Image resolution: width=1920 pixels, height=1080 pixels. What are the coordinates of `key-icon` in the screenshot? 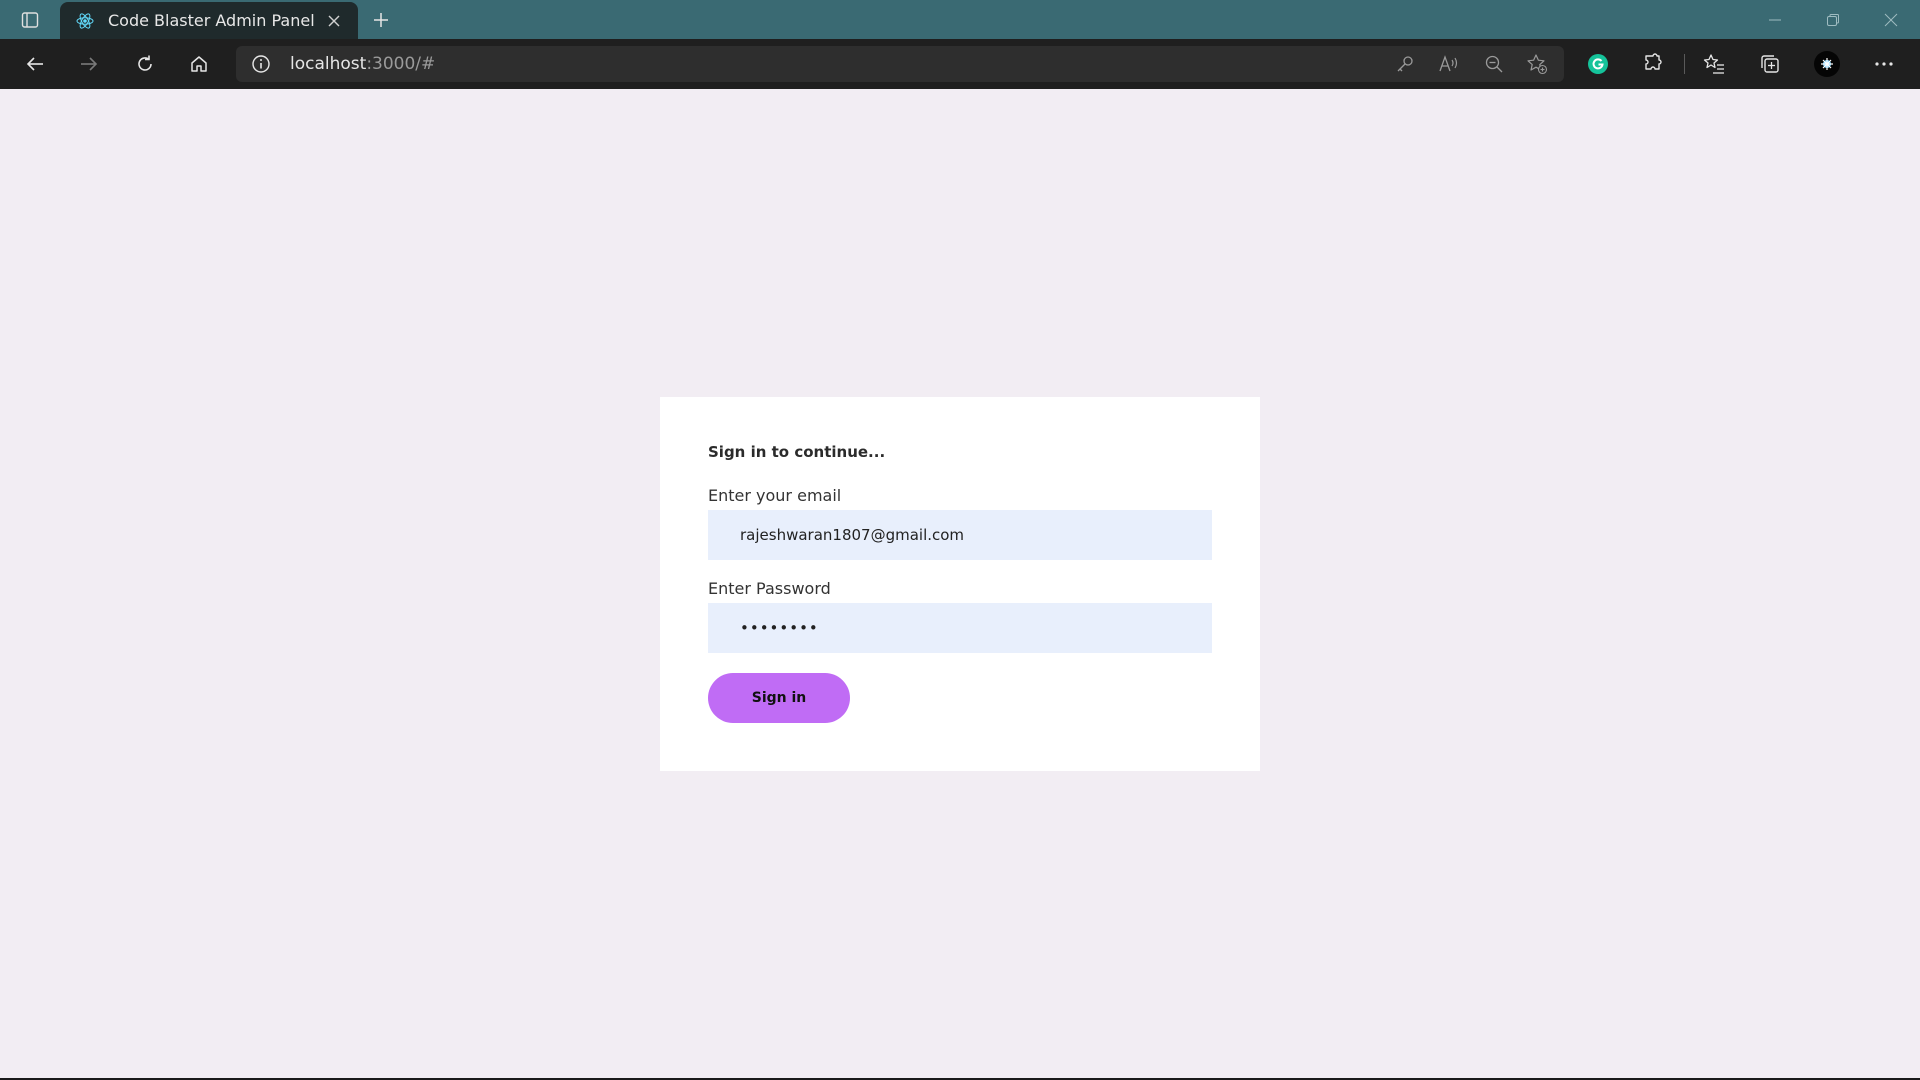 It's located at (1405, 64).